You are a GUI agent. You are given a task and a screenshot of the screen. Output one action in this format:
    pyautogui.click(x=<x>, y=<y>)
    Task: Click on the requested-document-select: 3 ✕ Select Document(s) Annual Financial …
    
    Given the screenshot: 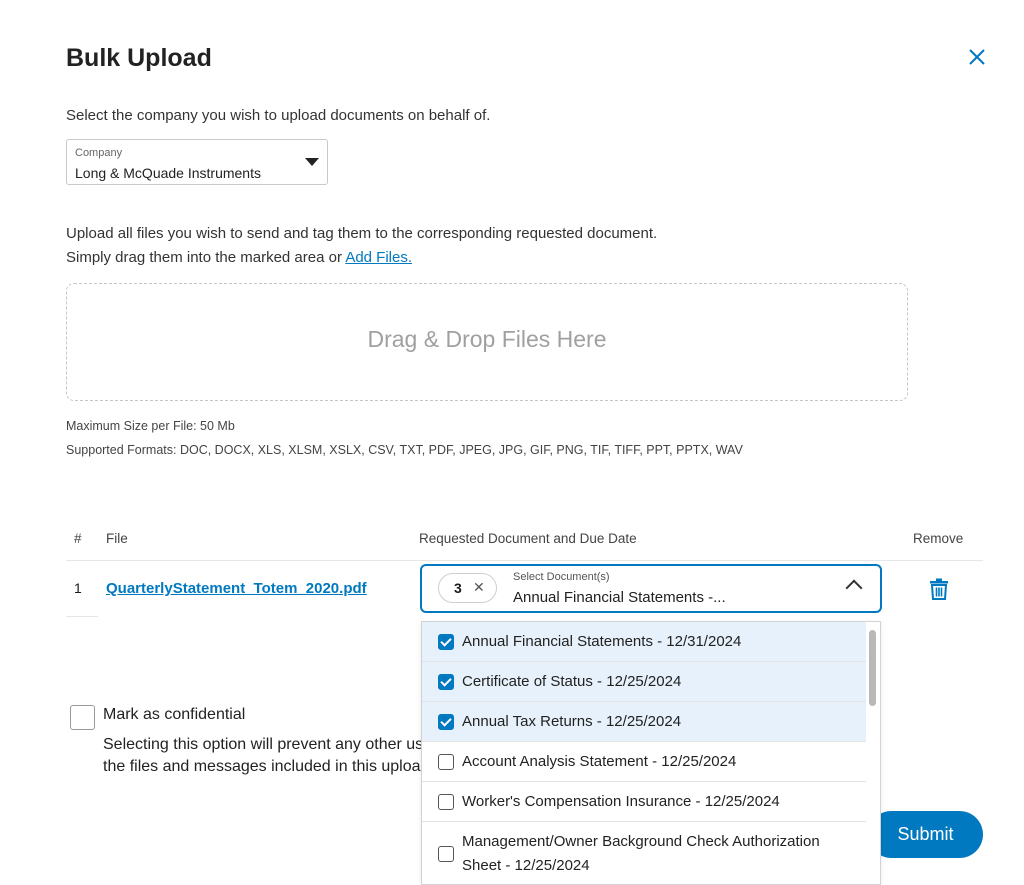 What is the action you would take?
    pyautogui.click(x=651, y=588)
    